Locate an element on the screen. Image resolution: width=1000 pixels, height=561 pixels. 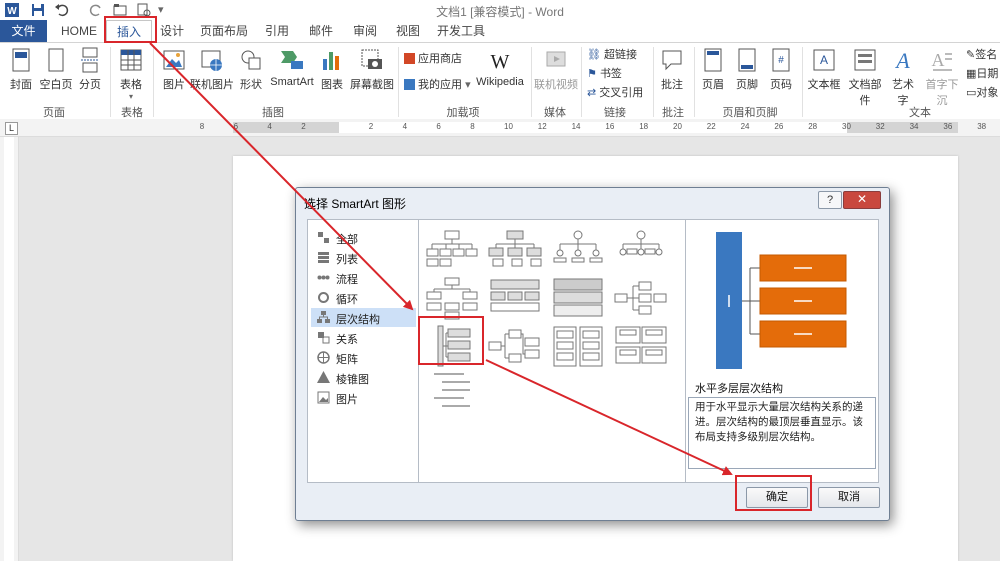
cross-reference-icon: ⇄ is located at coordinates (592, 93).